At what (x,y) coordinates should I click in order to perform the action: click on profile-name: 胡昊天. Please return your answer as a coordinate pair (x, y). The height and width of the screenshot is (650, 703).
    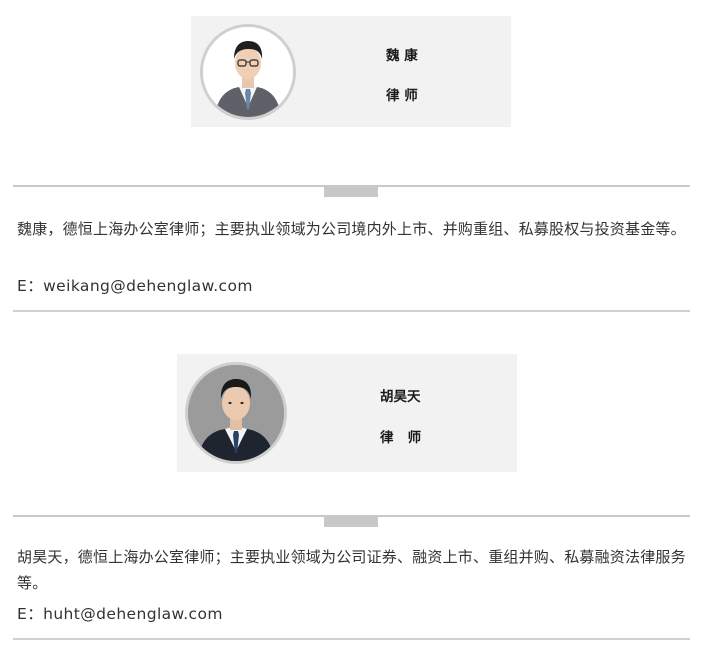
    Looking at the image, I should click on (400, 397).